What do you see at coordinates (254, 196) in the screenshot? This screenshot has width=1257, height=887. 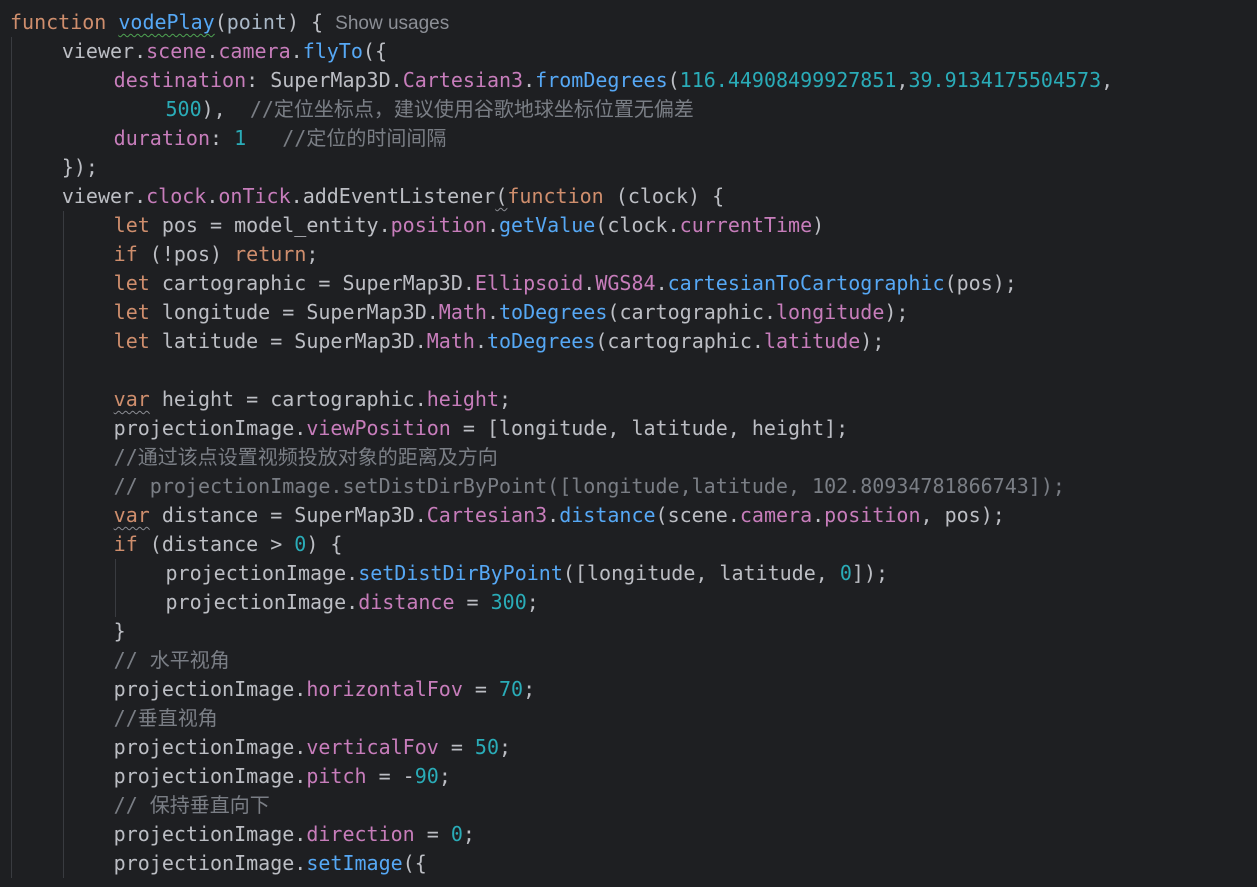 I see `code-token-prop: onTick` at bounding box center [254, 196].